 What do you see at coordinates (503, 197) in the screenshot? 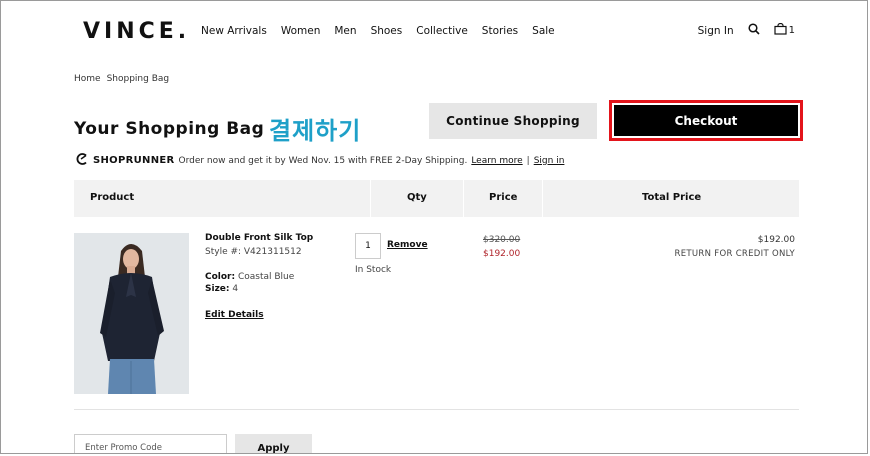
I see `header-price: Price` at bounding box center [503, 197].